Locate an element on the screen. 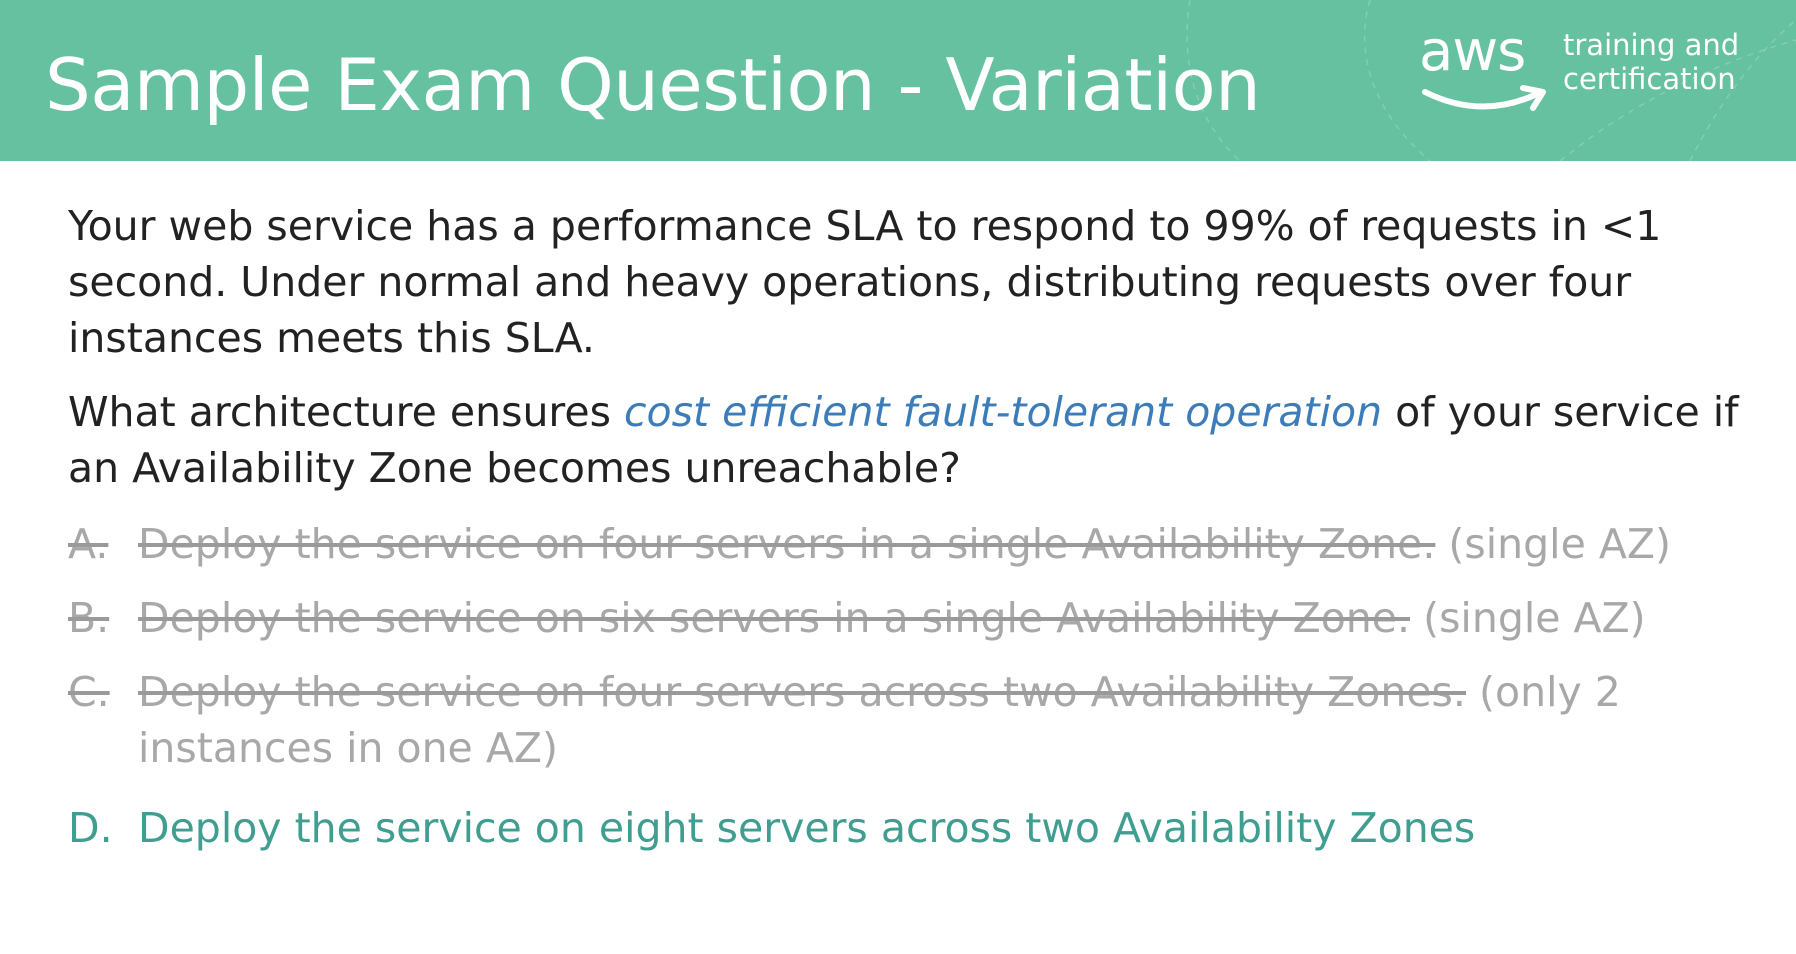  option-letter: A. is located at coordinates (88, 544).